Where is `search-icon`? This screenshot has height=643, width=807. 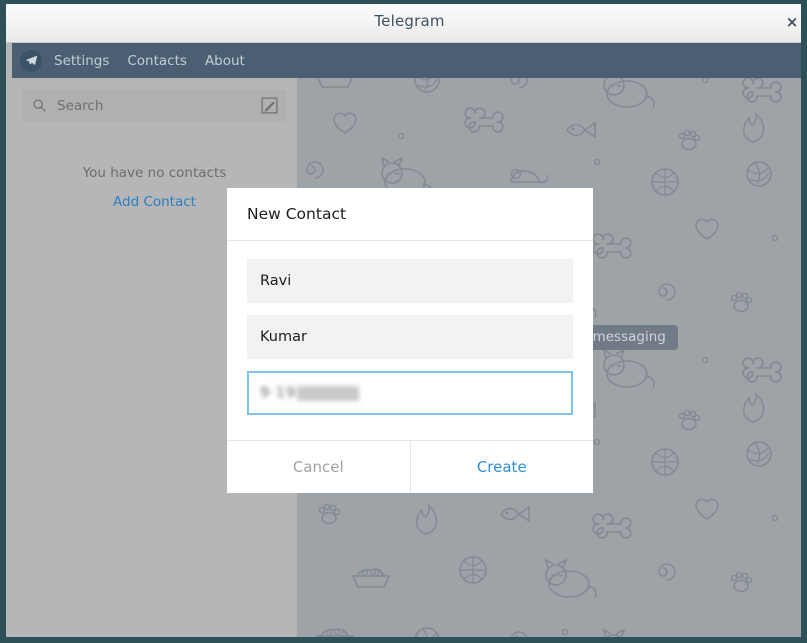
search-icon is located at coordinates (39, 105).